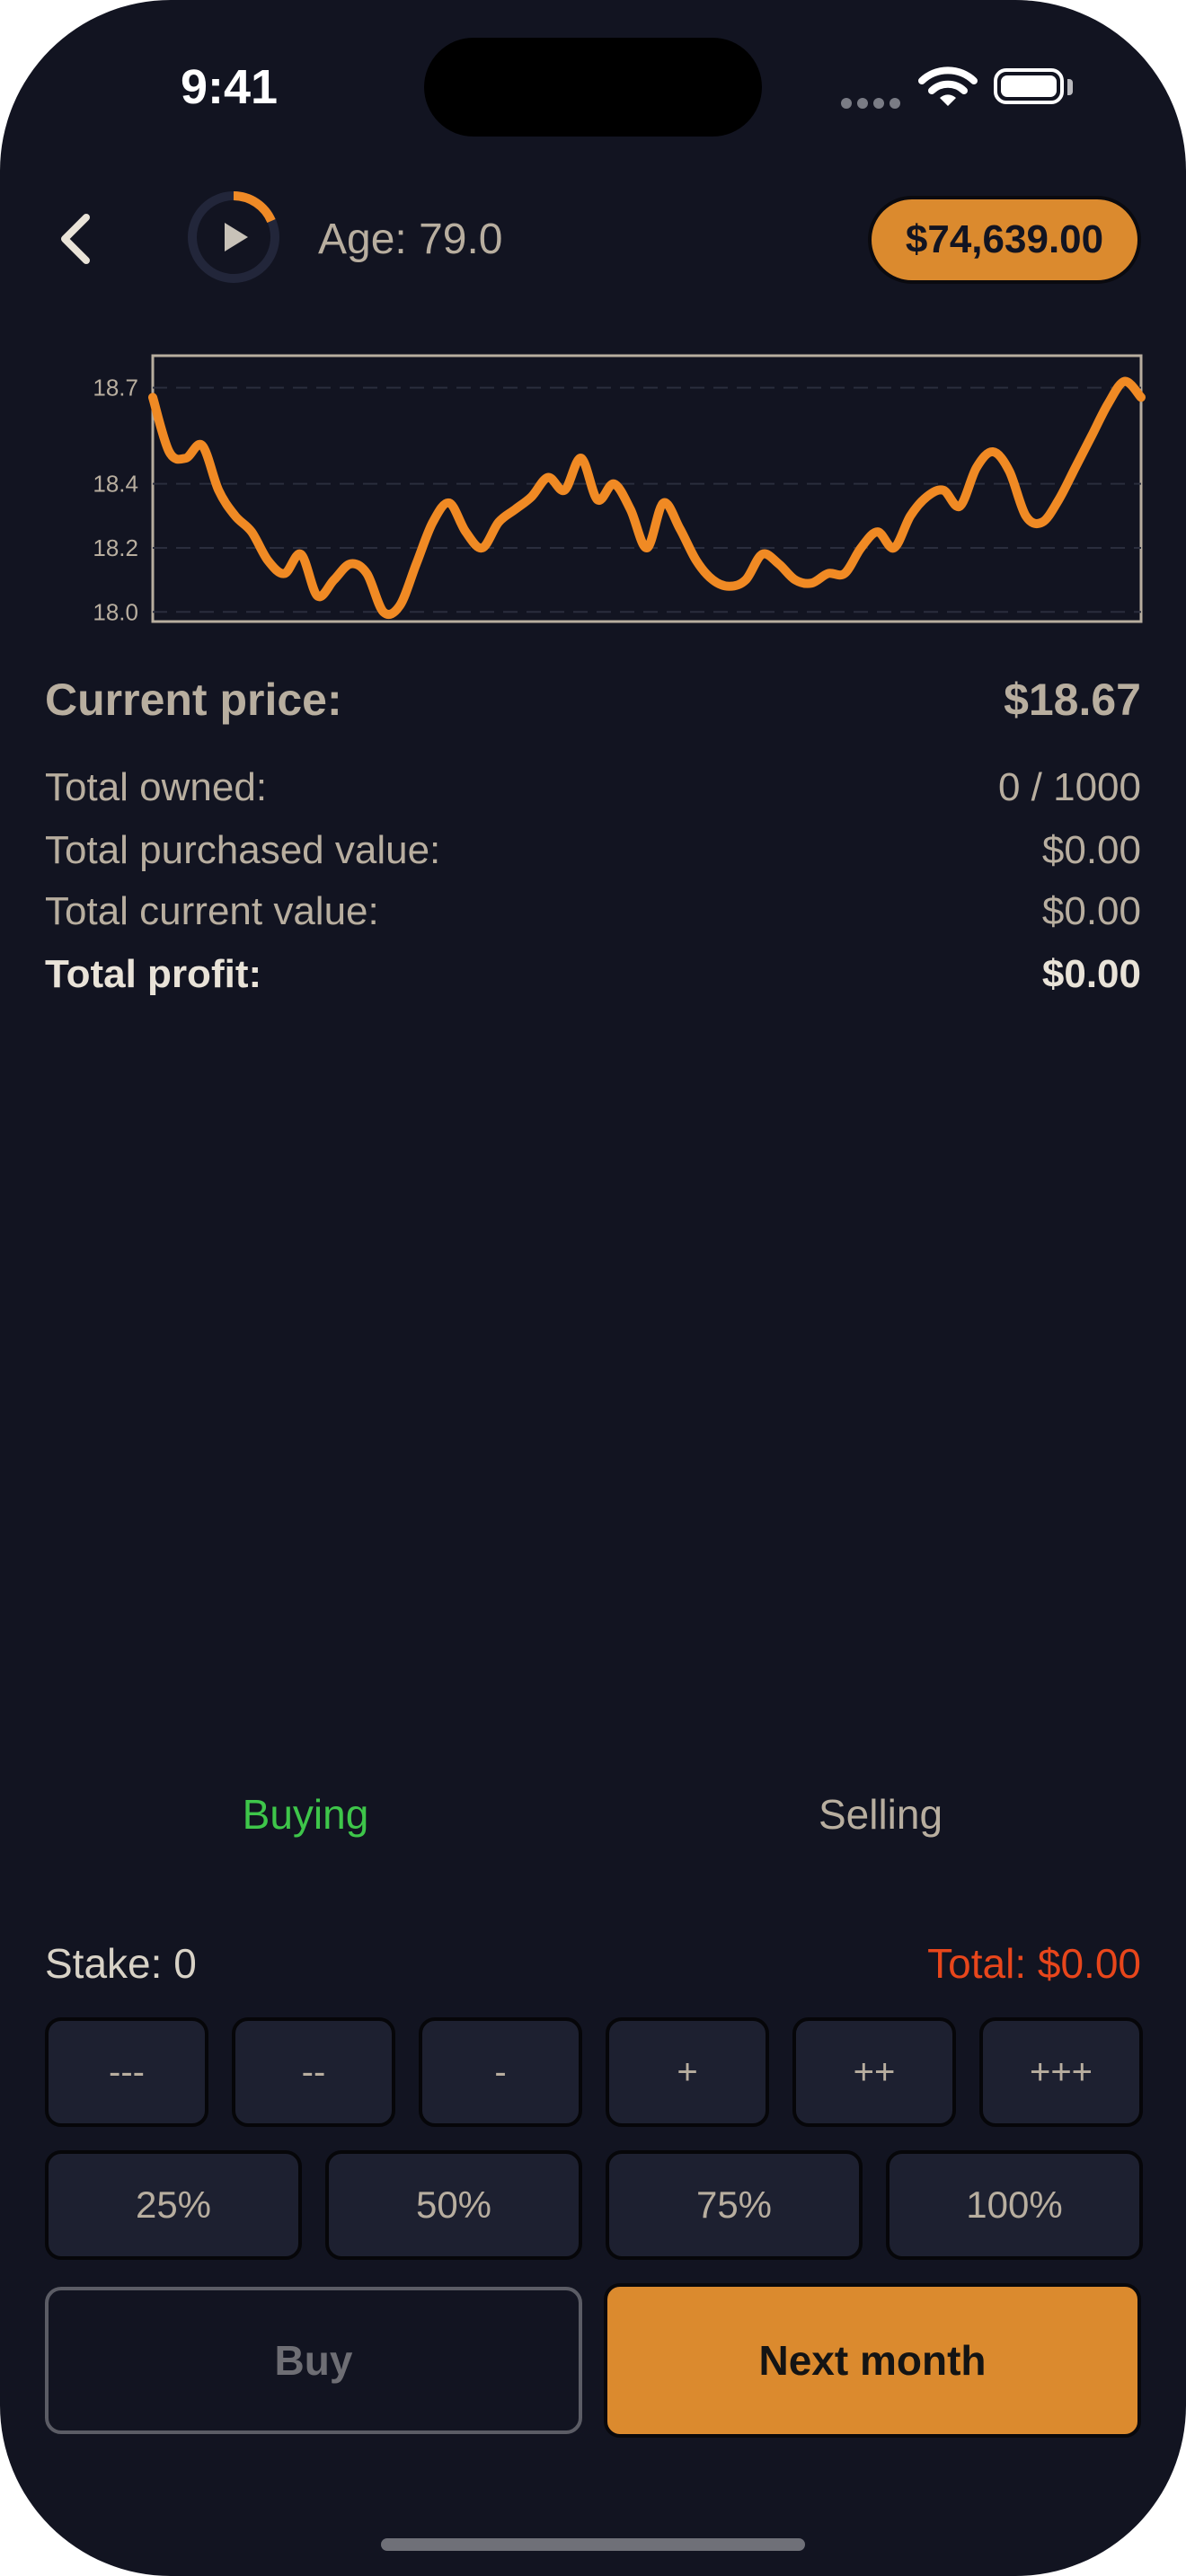 This screenshot has width=1186, height=2576. I want to click on decrease-medium-button: --, so click(313, 2072).